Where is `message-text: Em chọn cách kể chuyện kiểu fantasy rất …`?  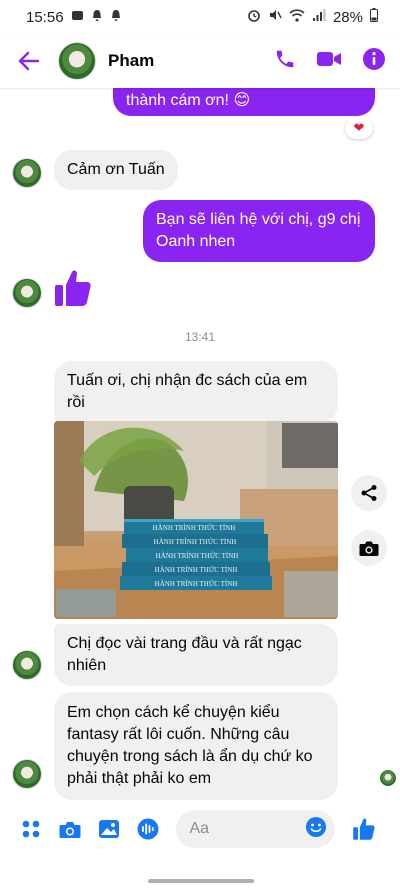
message-text: Em chọn cách kể chuyện kiểu fantasy rất … is located at coordinates (190, 745).